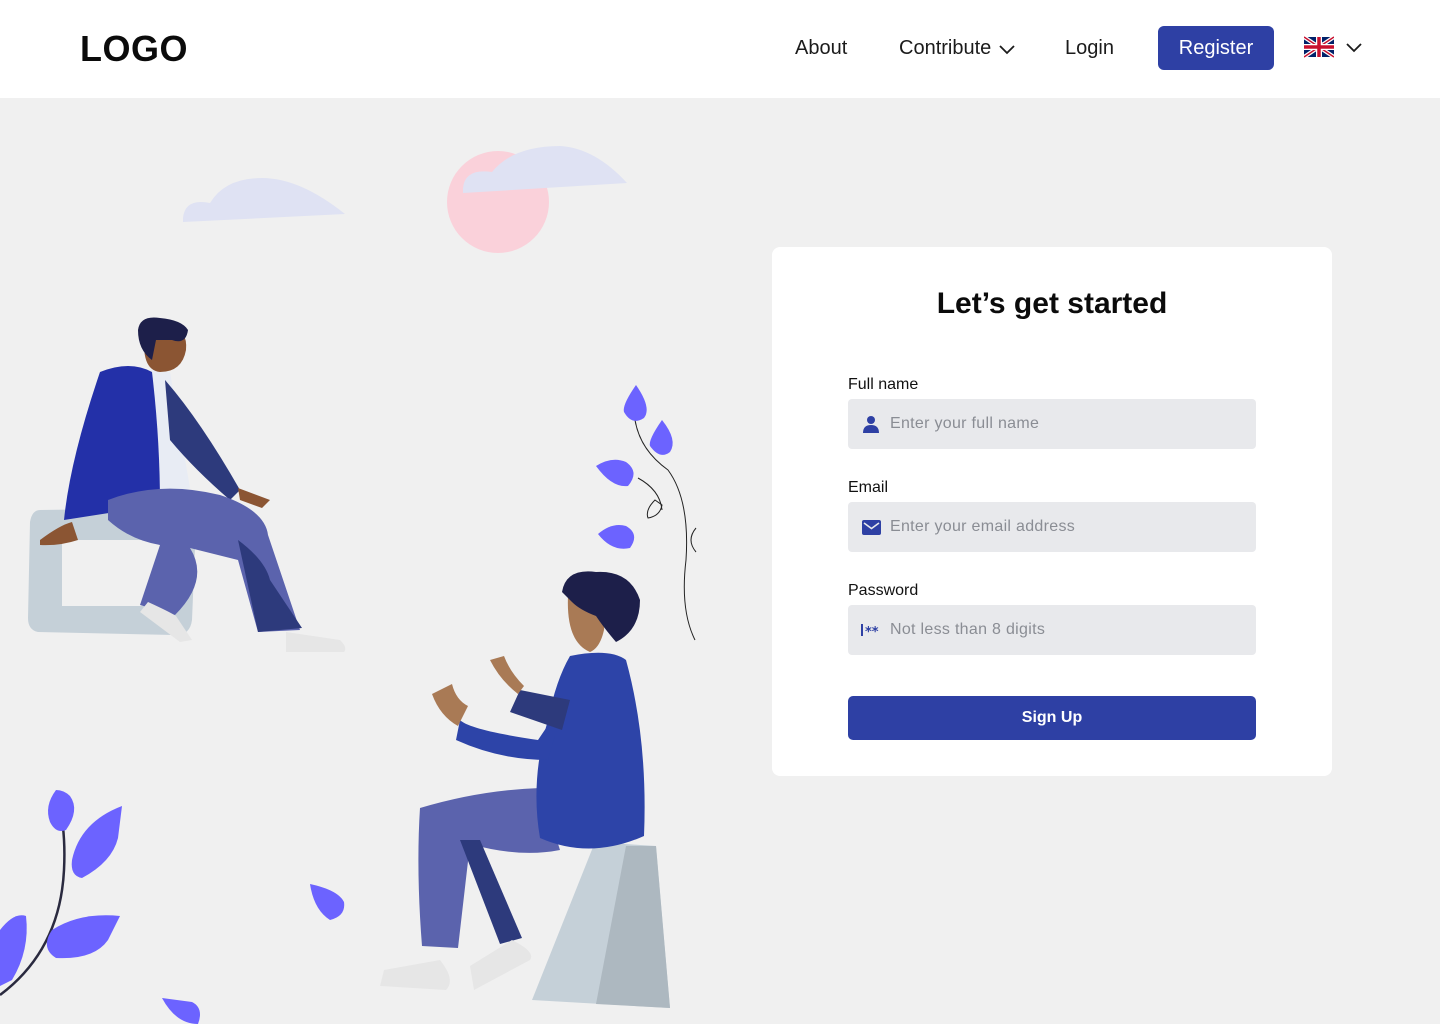  What do you see at coordinates (720, 49) in the screenshot?
I see `top-navbar: LOGO About Contribute Login Register` at bounding box center [720, 49].